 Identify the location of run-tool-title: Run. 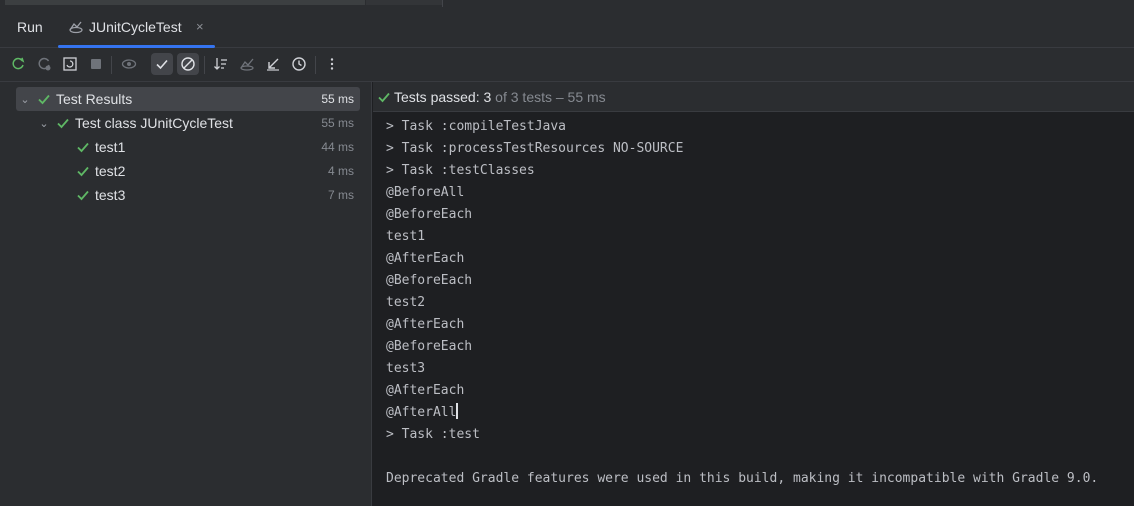
(30, 27).